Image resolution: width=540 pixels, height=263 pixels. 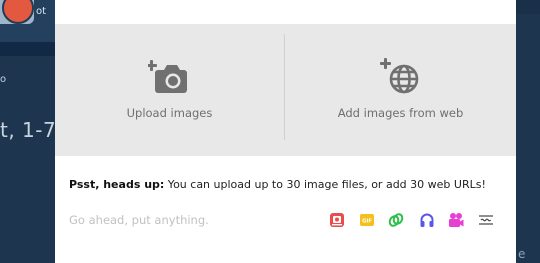 I want to click on composer: GIF, so click(x=285, y=220).